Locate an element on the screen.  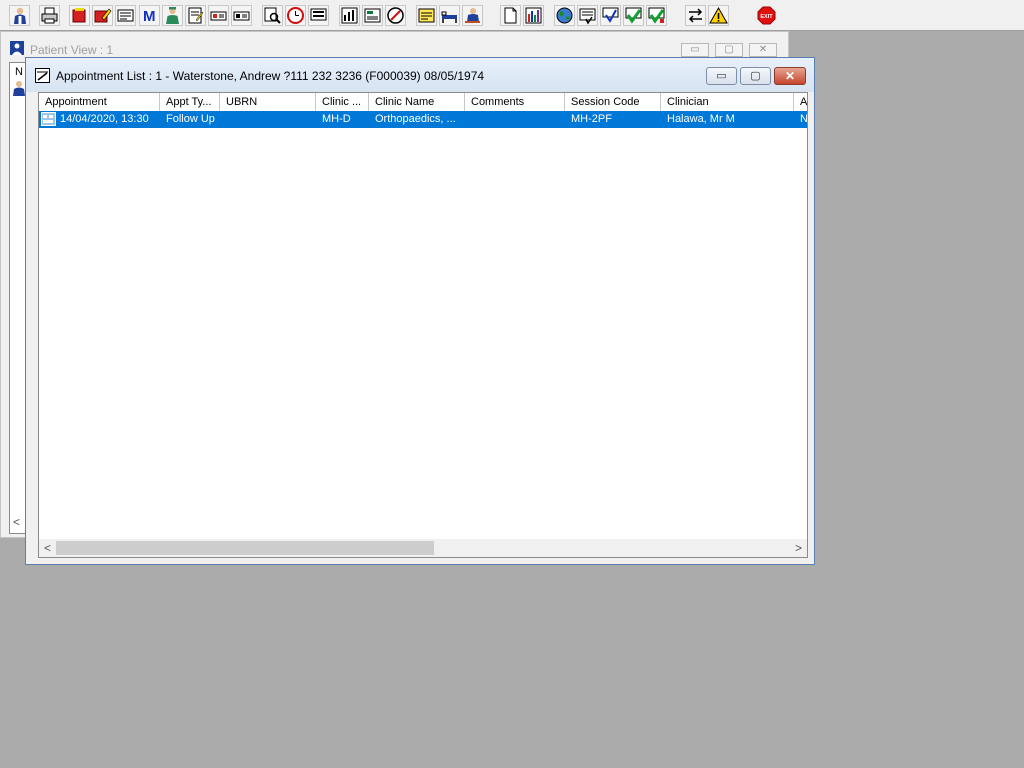
cell-comments is located at coordinates (517, 119).